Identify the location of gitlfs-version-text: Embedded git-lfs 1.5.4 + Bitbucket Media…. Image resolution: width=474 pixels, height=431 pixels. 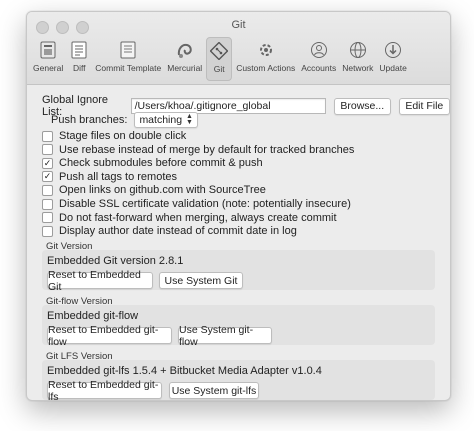
(184, 371).